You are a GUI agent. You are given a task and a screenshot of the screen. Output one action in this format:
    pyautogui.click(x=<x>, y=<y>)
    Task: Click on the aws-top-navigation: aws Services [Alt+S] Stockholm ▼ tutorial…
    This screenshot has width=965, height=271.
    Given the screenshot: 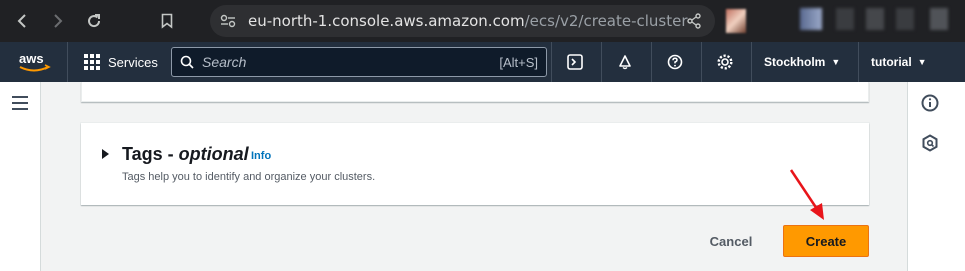 What is the action you would take?
    pyautogui.click(x=482, y=62)
    